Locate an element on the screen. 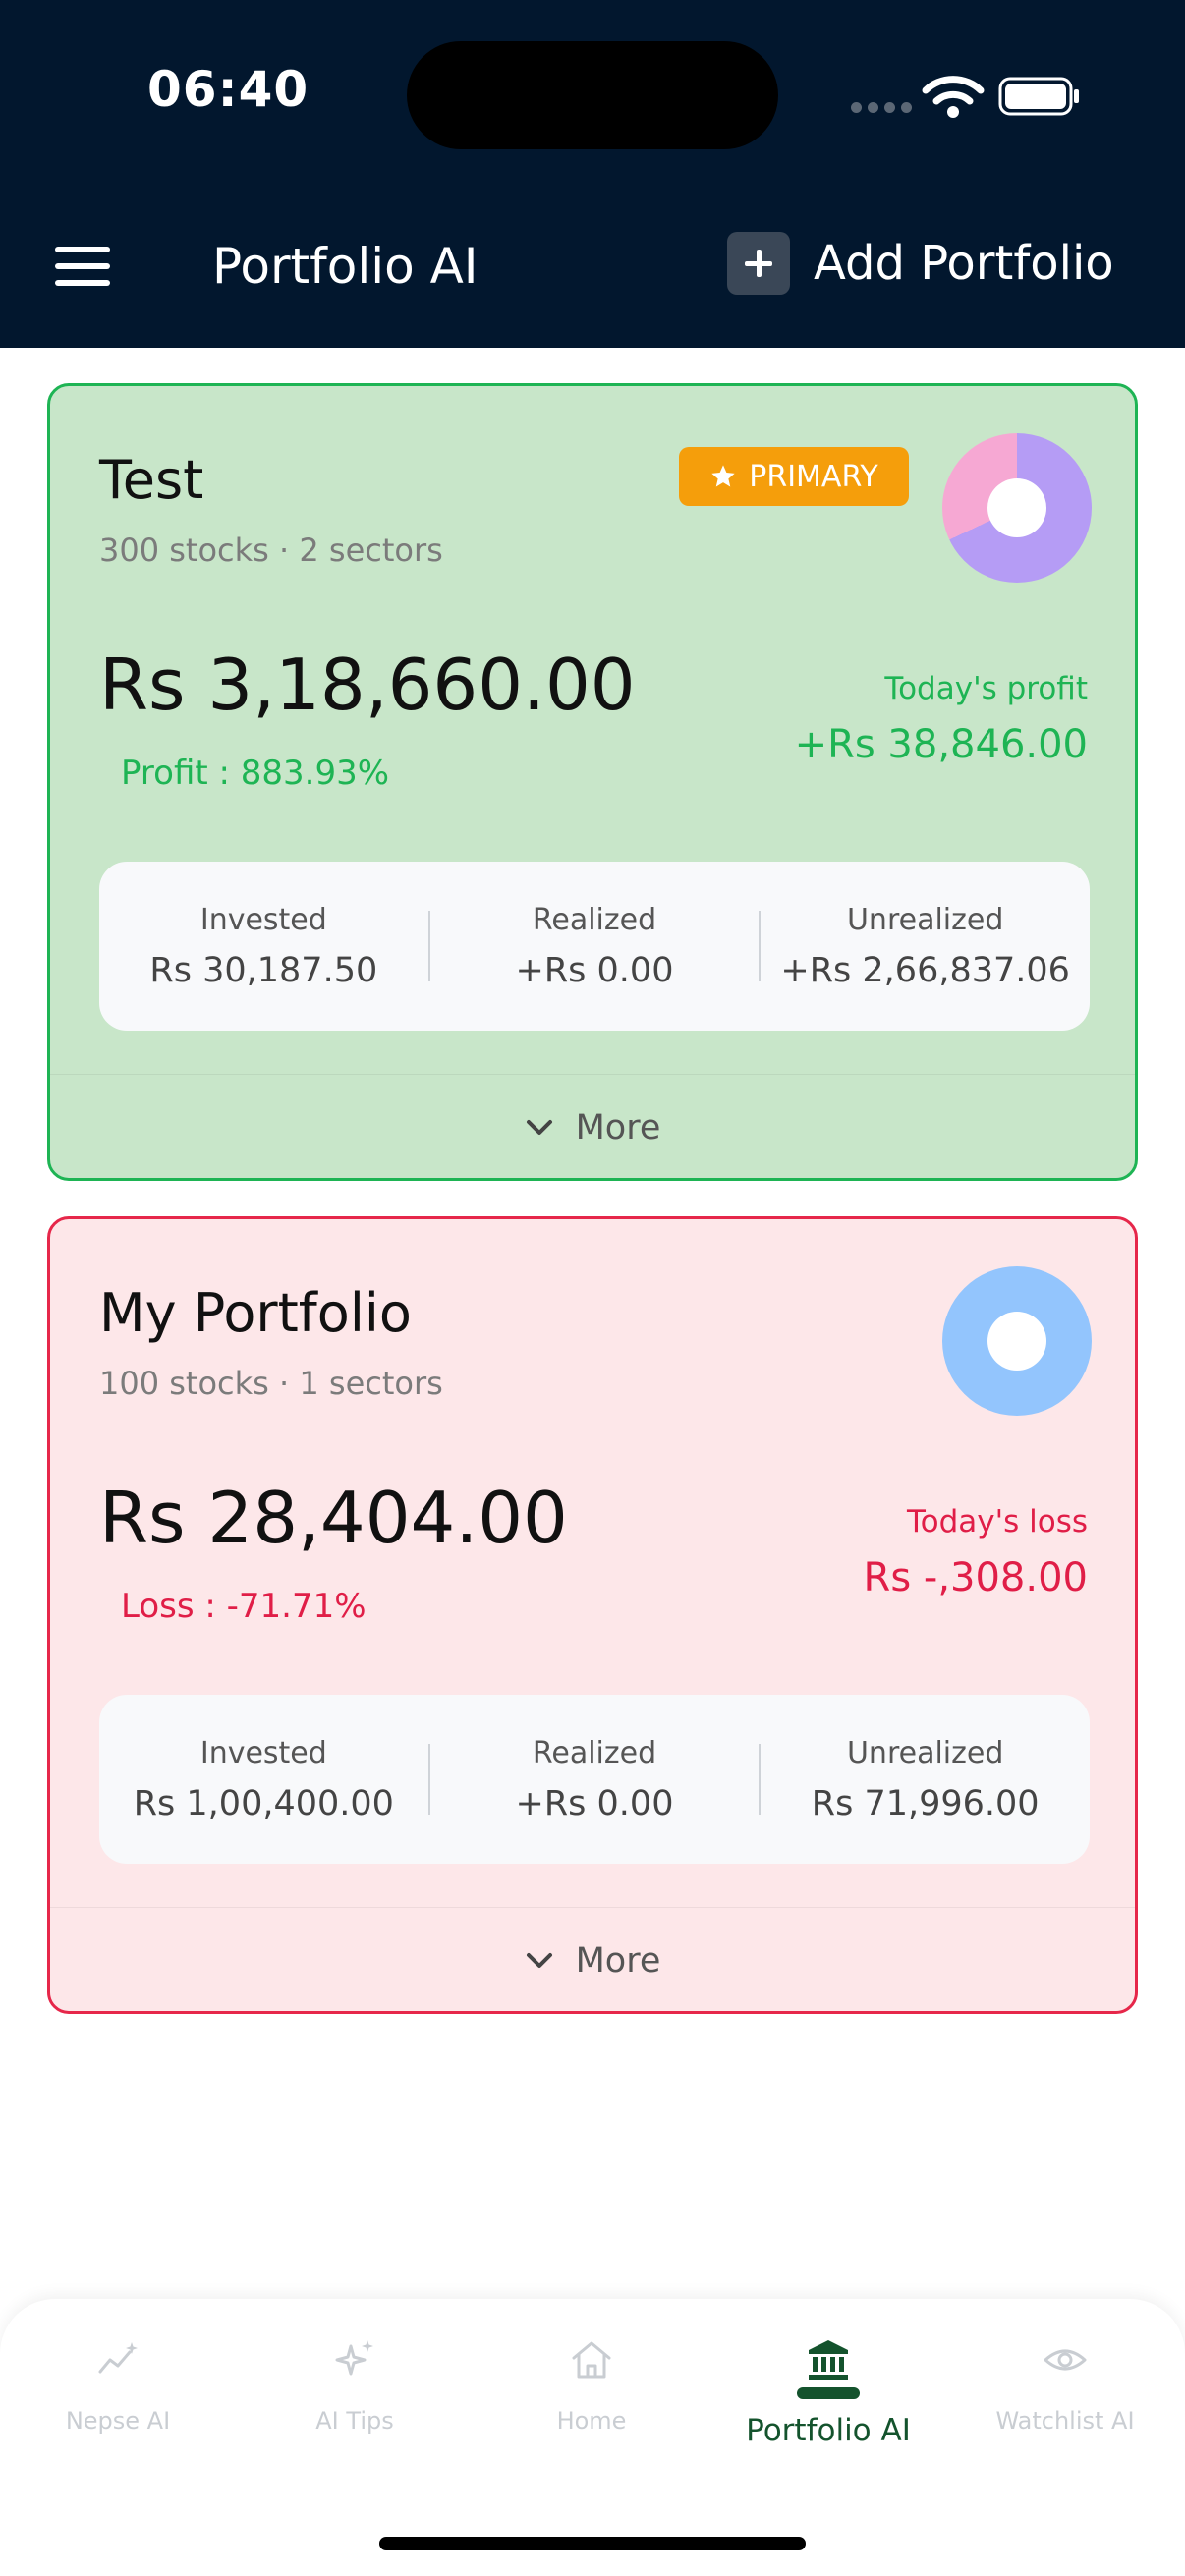 The image size is (1185, 2576). add-portfolio-button: Add Portfolio is located at coordinates (921, 263).